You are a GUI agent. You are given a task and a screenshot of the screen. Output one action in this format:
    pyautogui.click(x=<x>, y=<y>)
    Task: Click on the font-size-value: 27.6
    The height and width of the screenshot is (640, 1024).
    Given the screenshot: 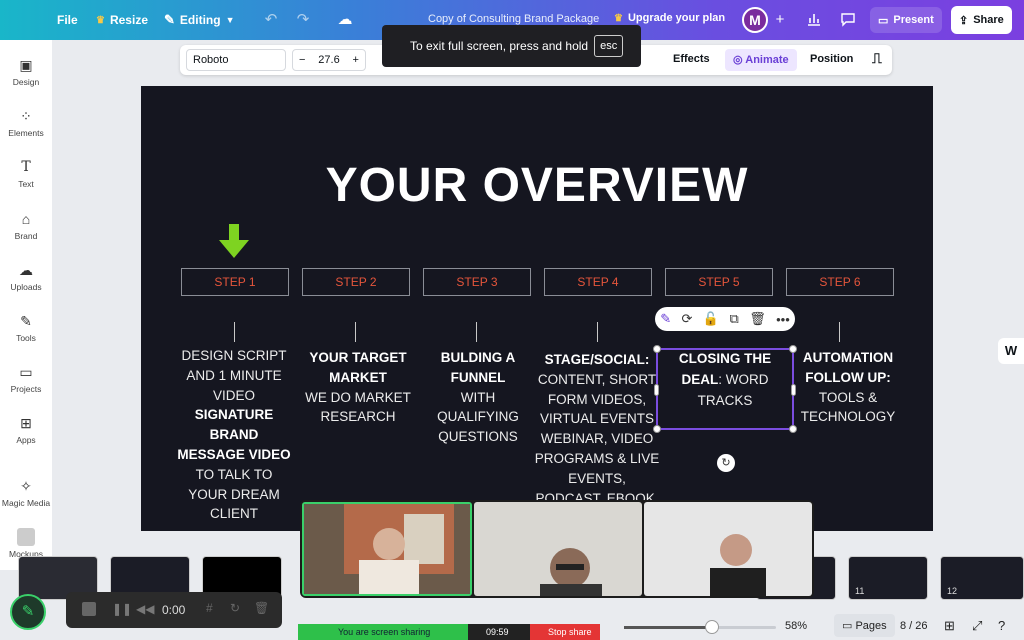 What is the action you would take?
    pyautogui.click(x=328, y=60)
    